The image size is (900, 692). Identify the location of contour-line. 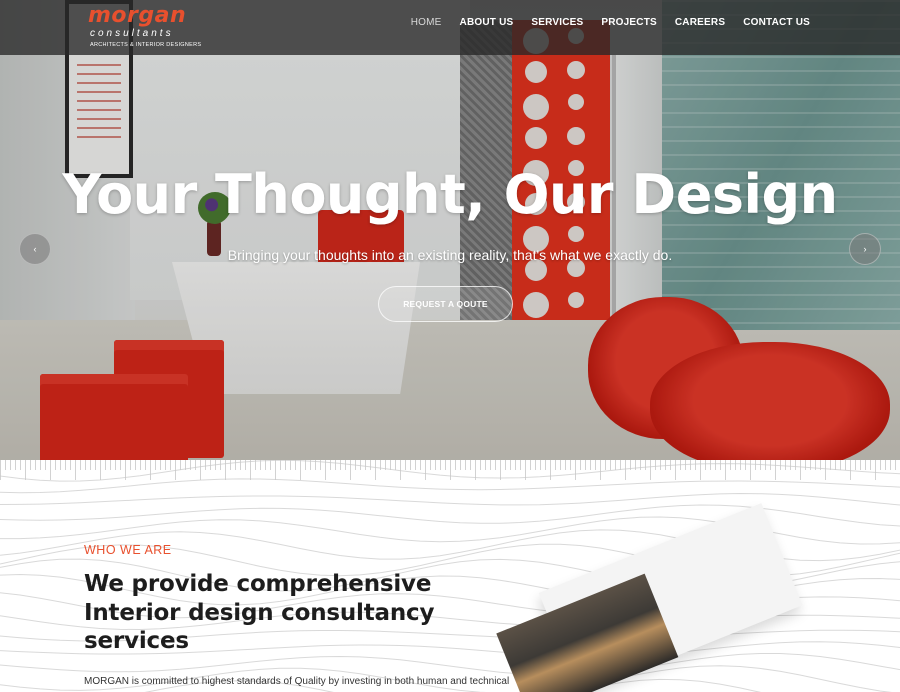
(450, 499).